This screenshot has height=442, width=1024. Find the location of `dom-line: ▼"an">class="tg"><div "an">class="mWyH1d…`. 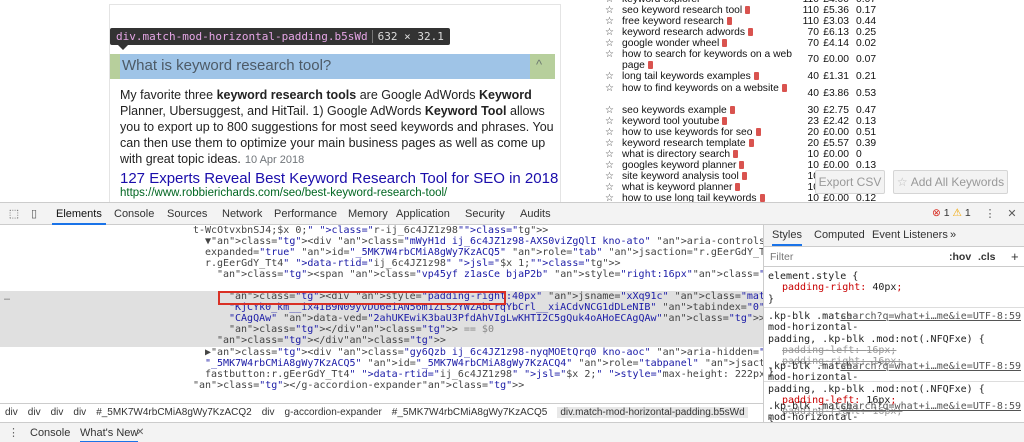

dom-line: ▼"an">class="tg"><div "an">class="mWyH1d… is located at coordinates (484, 241).